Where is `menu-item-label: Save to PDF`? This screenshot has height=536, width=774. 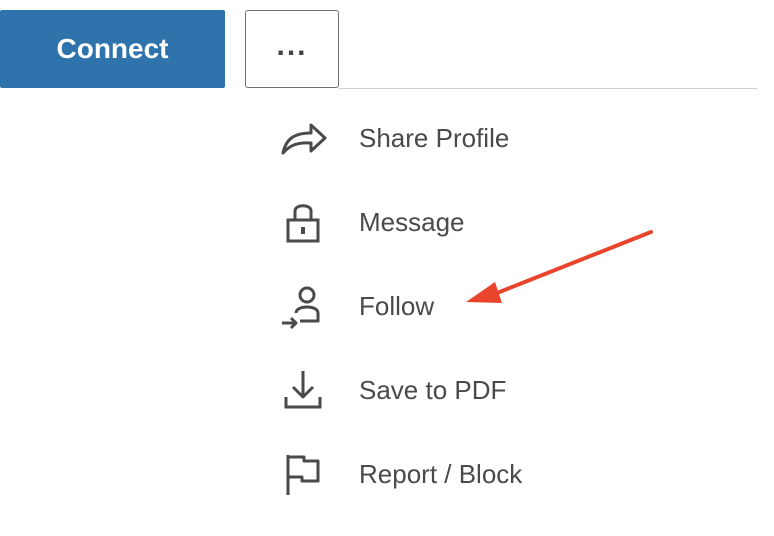
menu-item-label: Save to PDF is located at coordinates (433, 389).